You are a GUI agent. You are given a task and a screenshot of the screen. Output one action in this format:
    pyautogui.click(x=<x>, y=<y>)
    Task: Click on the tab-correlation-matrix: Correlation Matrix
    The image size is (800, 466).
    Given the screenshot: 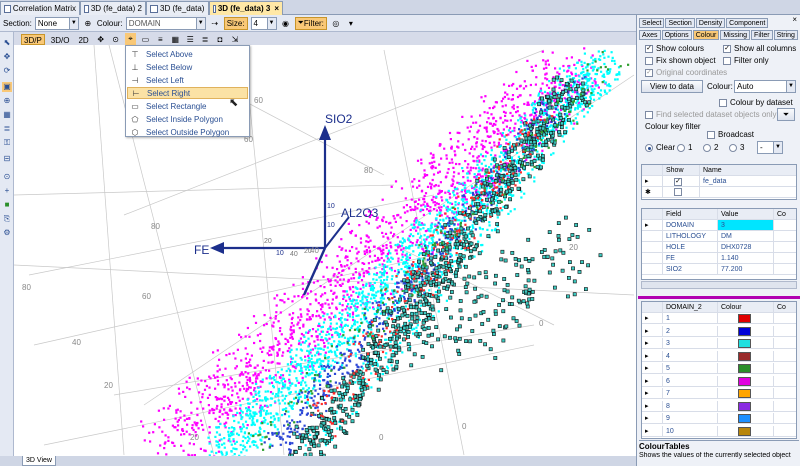 What is the action you would take?
    pyautogui.click(x=40, y=8)
    